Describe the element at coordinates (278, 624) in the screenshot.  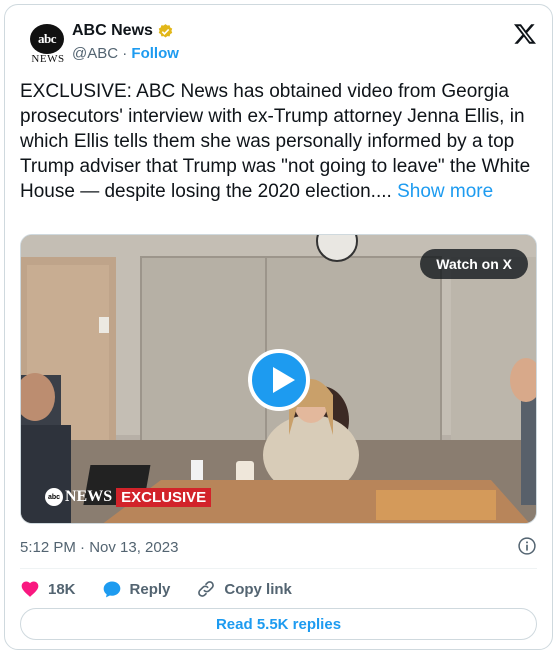
I see `read-replies-button: Read 5.5K replies` at that location.